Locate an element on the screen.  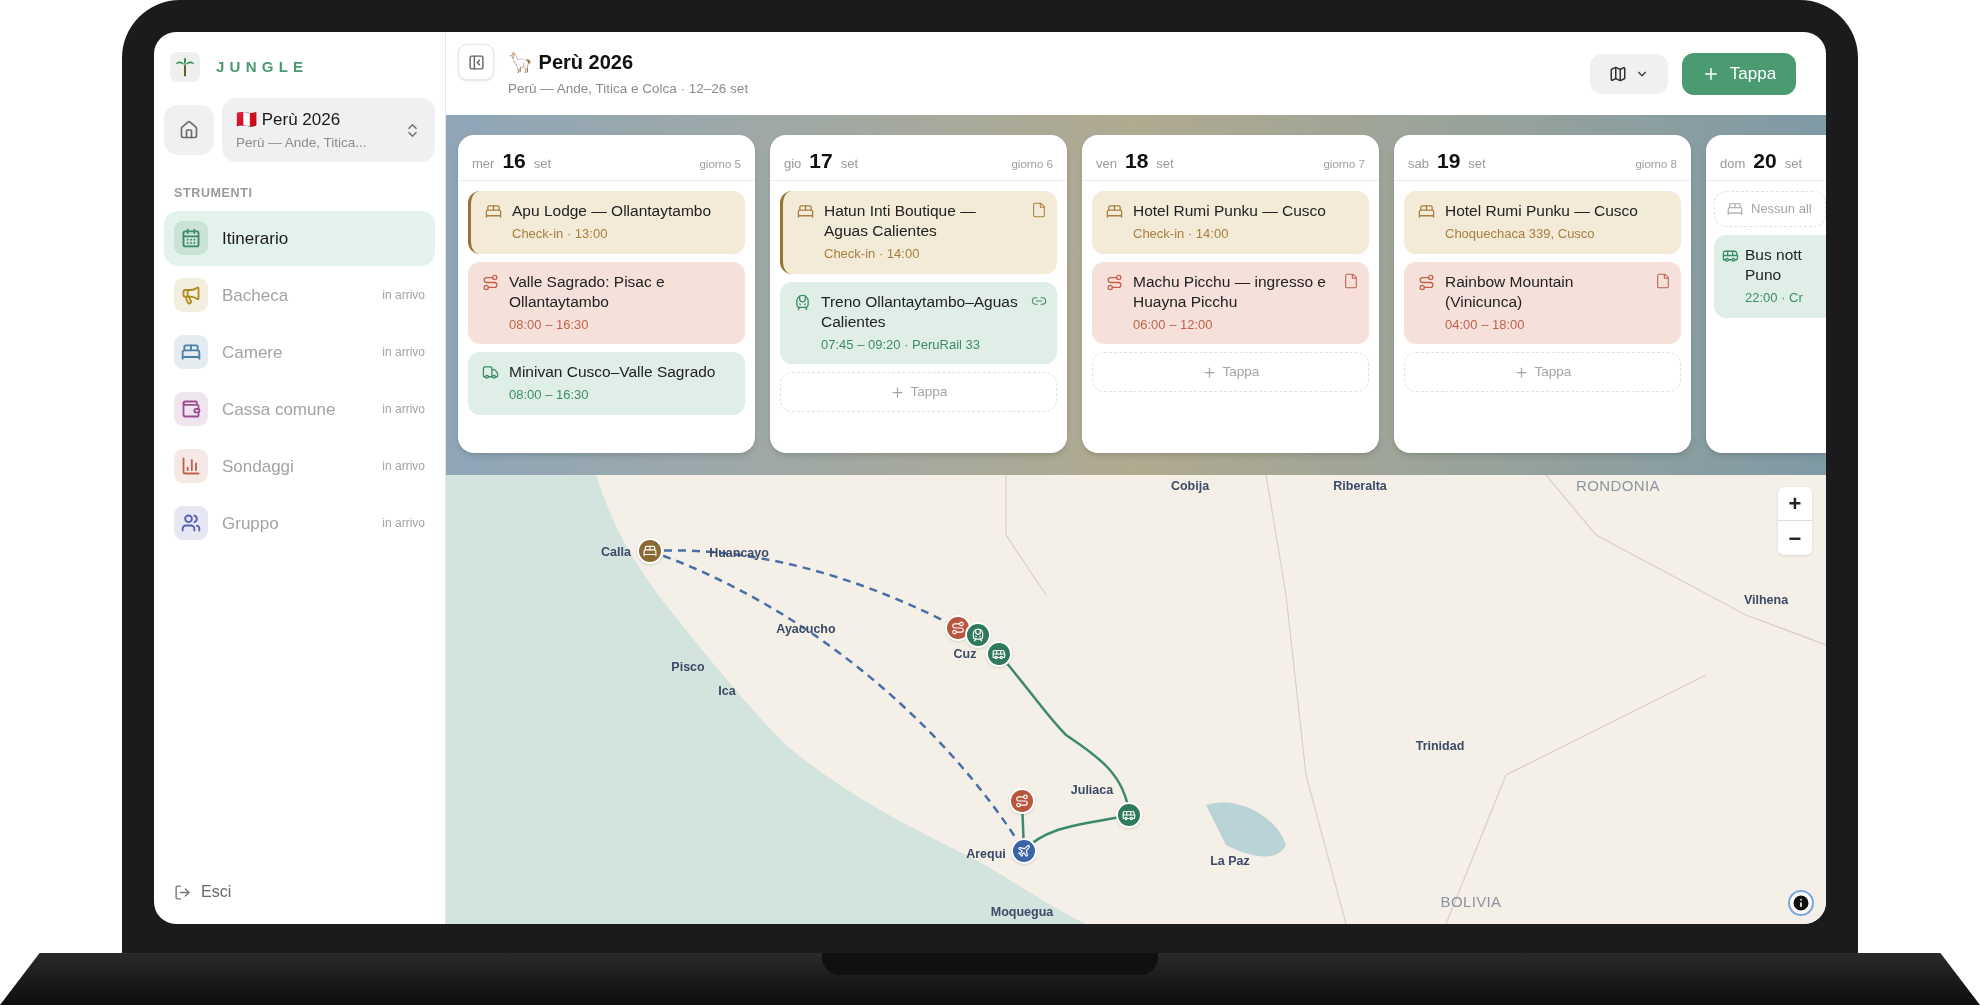
event-card: Hotel Rumi Punku — Cusco Check-in · 14:00 is located at coordinates (1230, 222).